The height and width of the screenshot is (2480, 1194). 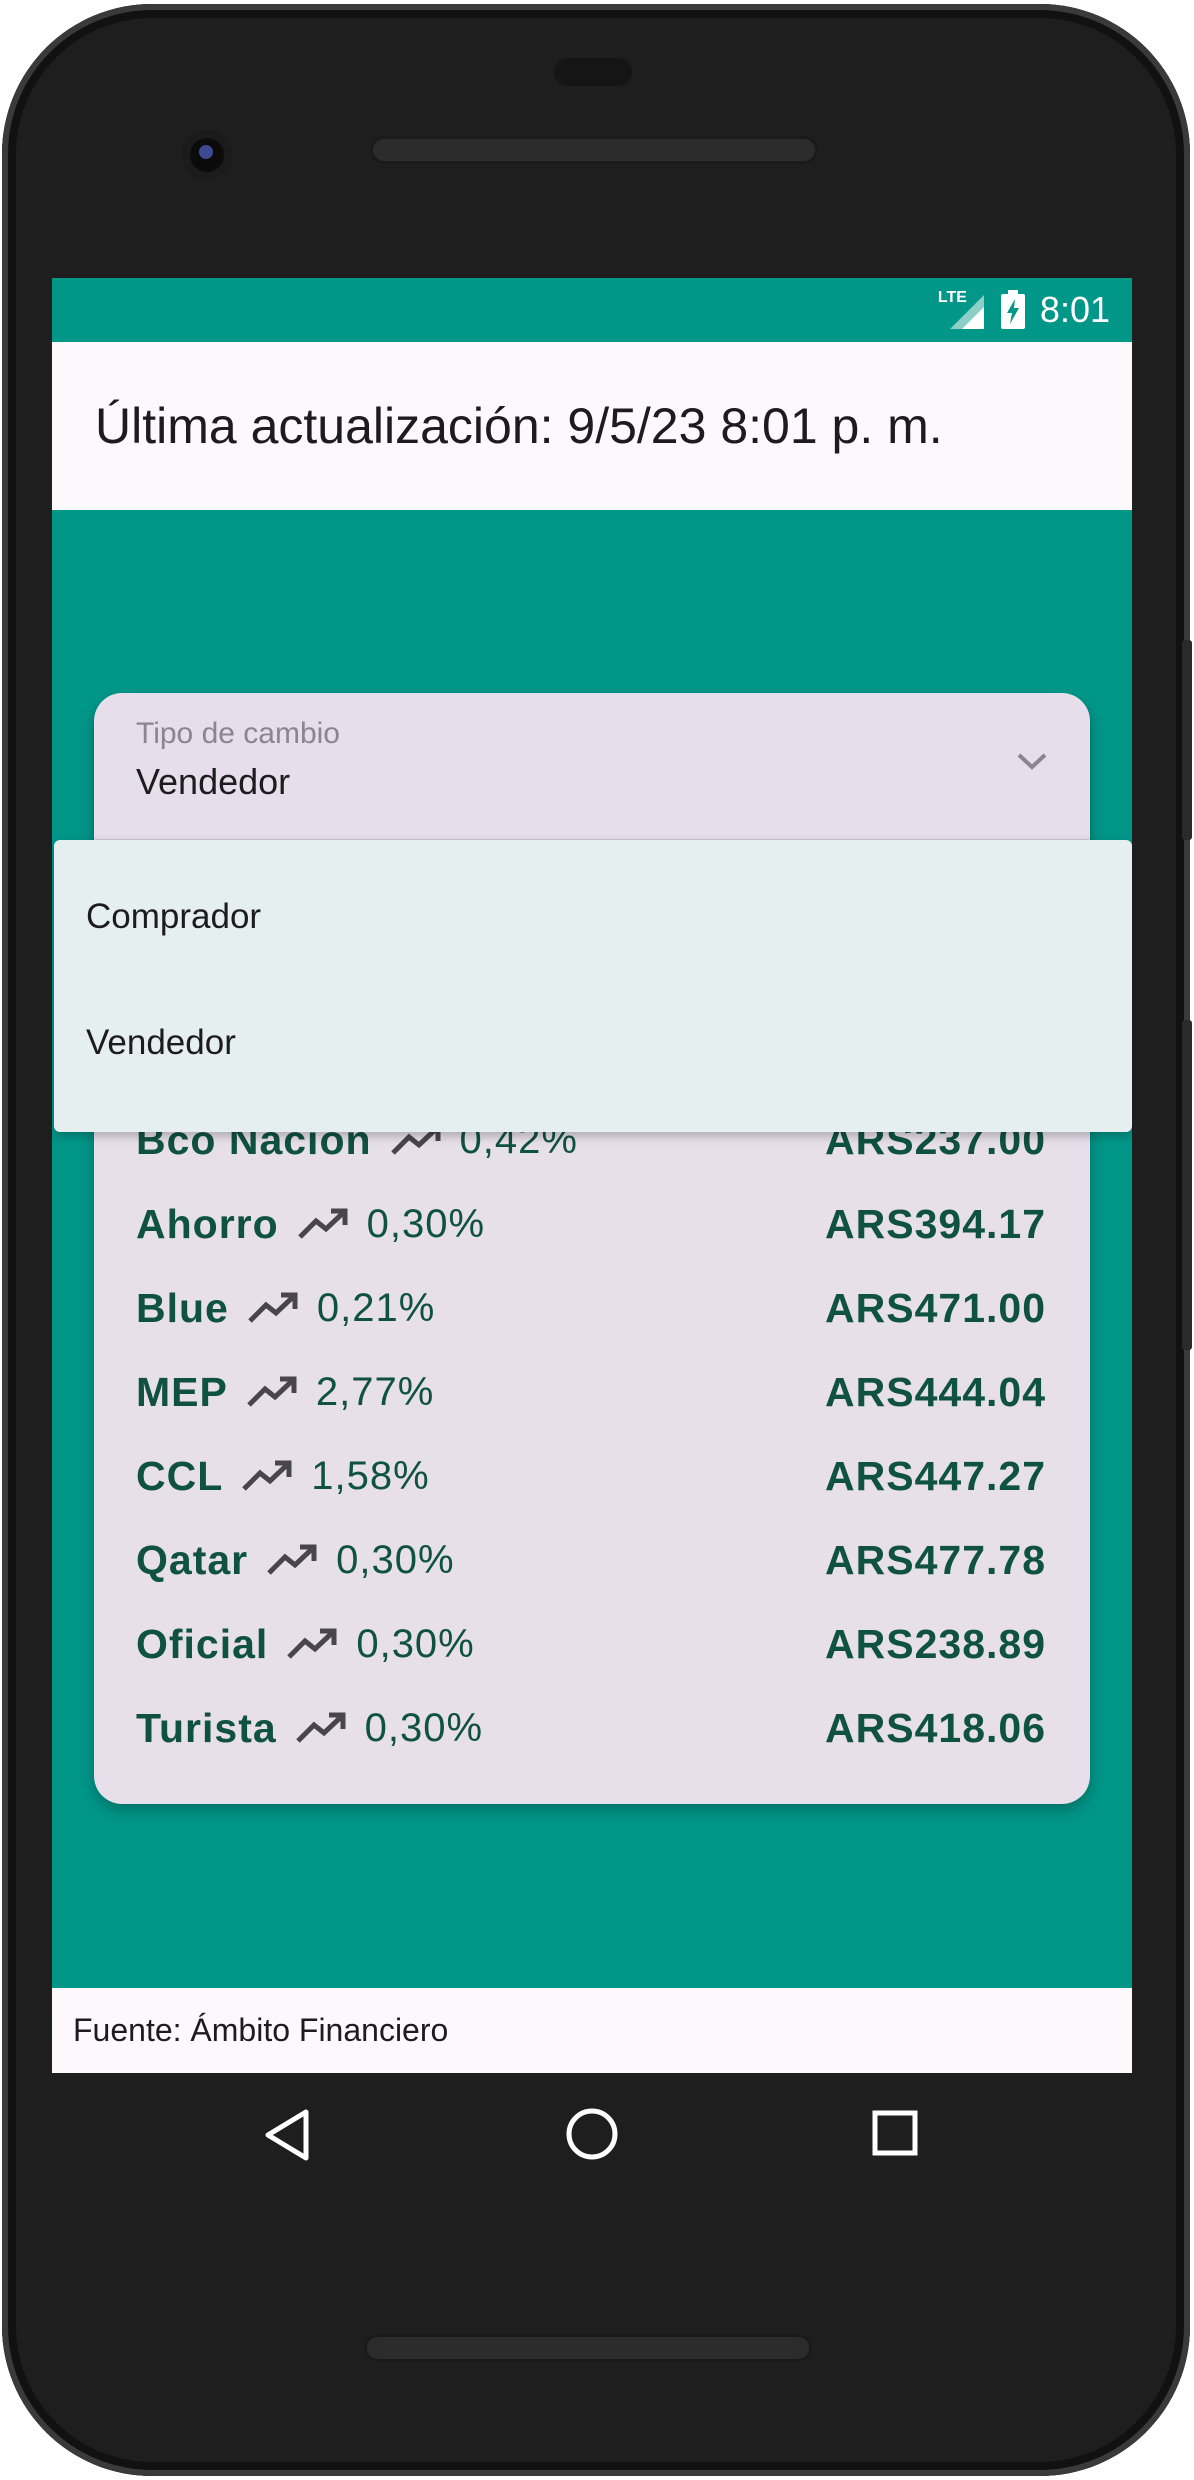 I want to click on rate-price: ARS394.17, so click(x=935, y=1223).